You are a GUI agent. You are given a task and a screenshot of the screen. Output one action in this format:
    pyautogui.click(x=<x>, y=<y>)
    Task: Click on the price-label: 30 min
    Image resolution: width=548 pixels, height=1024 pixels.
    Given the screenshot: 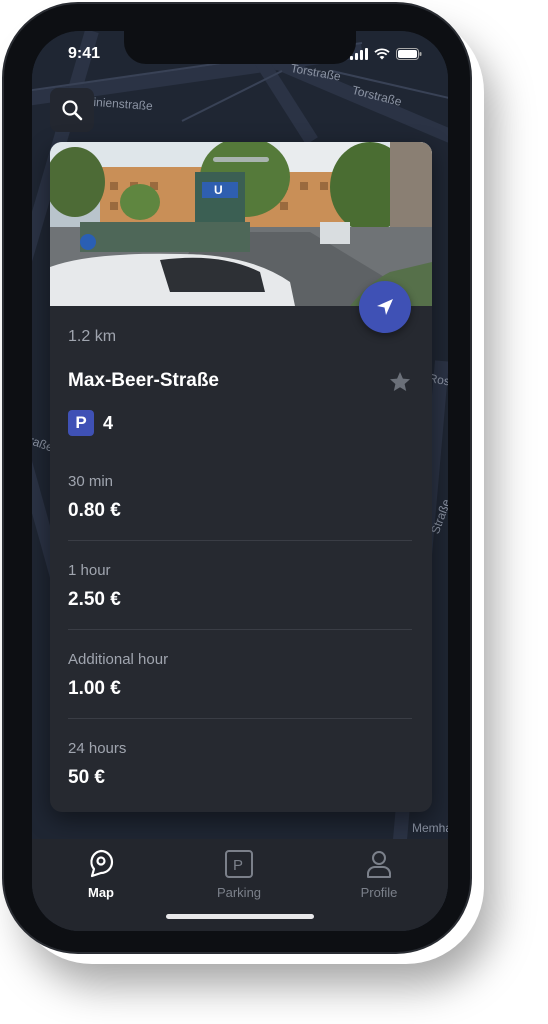 What is the action you would take?
    pyautogui.click(x=91, y=481)
    